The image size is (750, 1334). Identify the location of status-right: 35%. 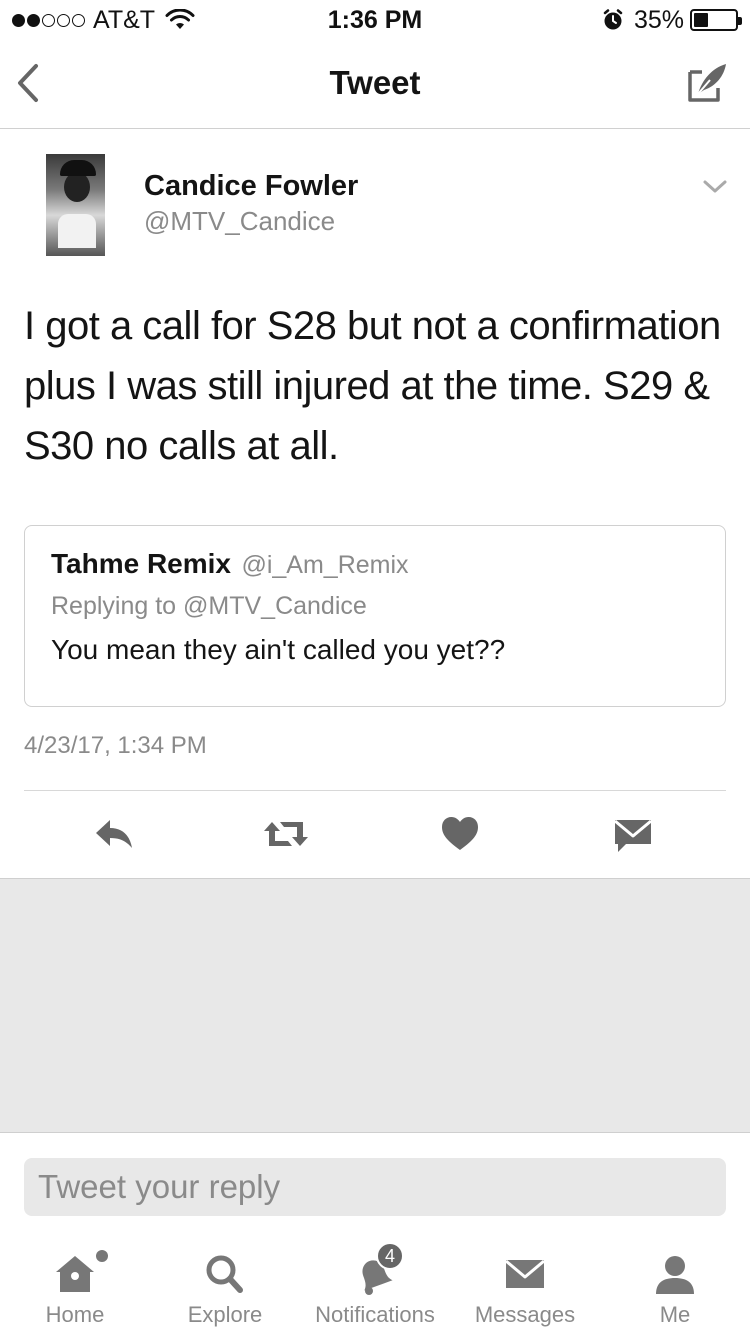
(672, 19).